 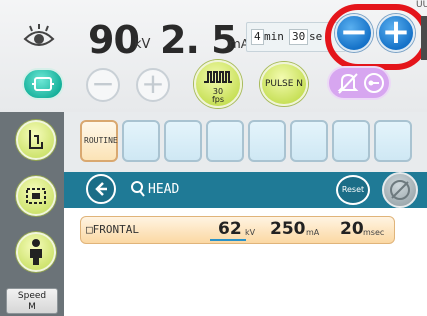 What do you see at coordinates (230, 229) in the screenshot?
I see `frontal-kv-value: 62` at bounding box center [230, 229].